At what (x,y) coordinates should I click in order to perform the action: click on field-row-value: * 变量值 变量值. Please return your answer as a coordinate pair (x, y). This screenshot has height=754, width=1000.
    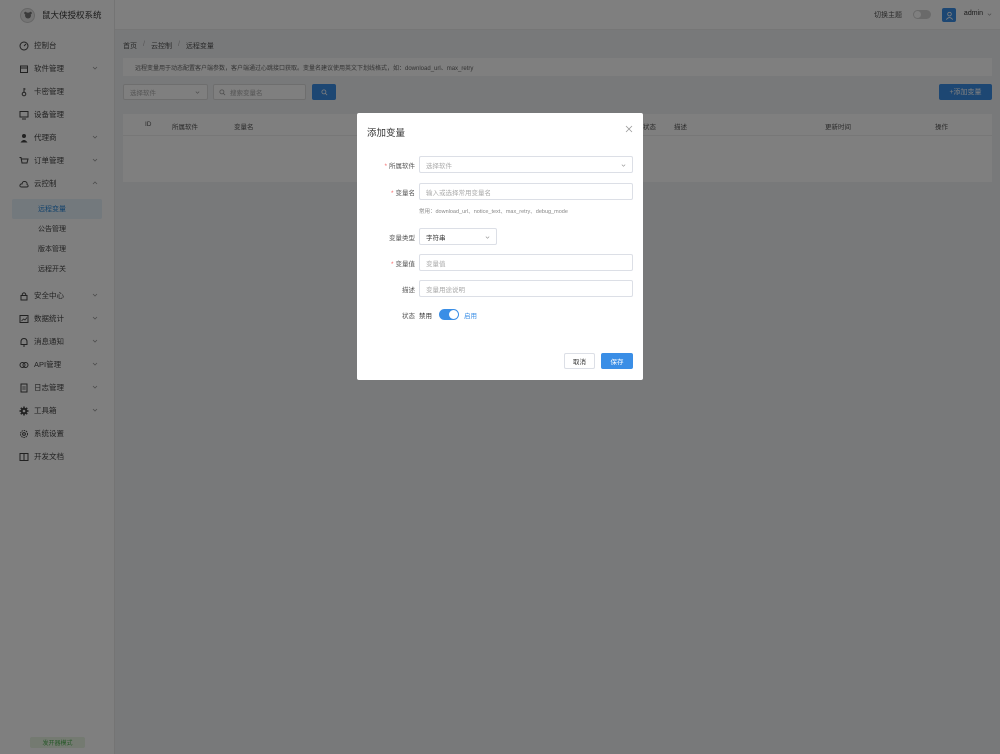
    Looking at the image, I should click on (500, 262).